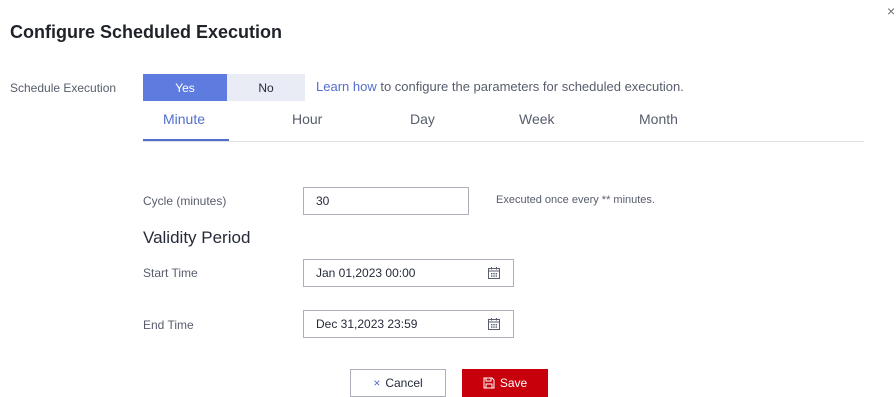 This screenshot has height=397, width=896. Describe the element at coordinates (422, 119) in the screenshot. I see `tab-day: Day` at that location.